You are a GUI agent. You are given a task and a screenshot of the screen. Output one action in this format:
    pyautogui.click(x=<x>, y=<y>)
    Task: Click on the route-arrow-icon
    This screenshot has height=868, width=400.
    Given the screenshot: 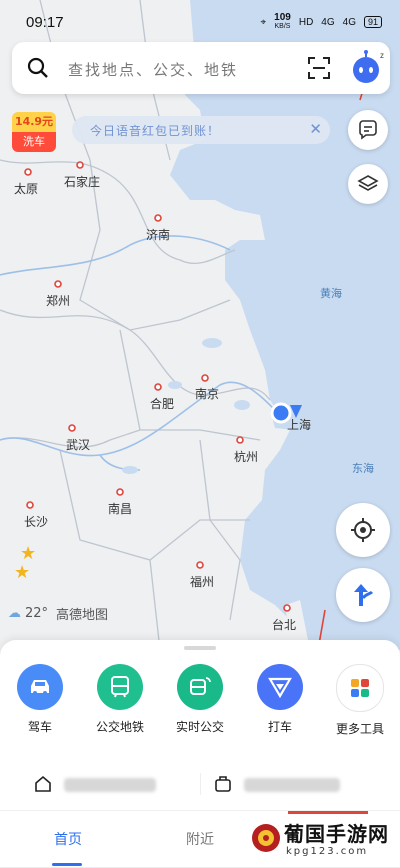 What is the action you would take?
    pyautogui.click(x=364, y=595)
    